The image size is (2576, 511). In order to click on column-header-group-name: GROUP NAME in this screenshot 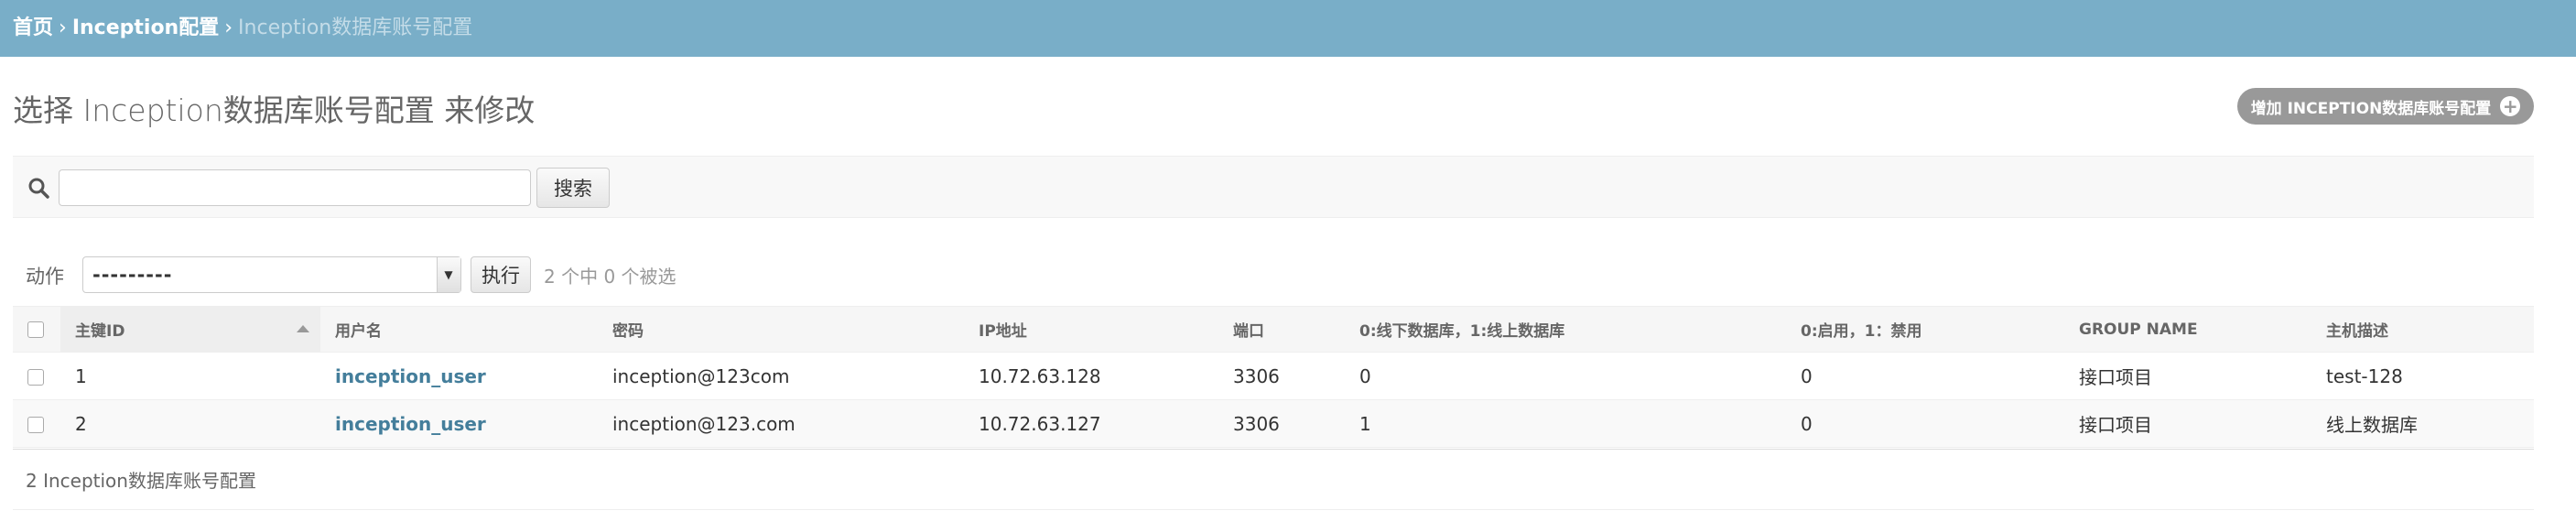, I will do `click(2188, 330)`.